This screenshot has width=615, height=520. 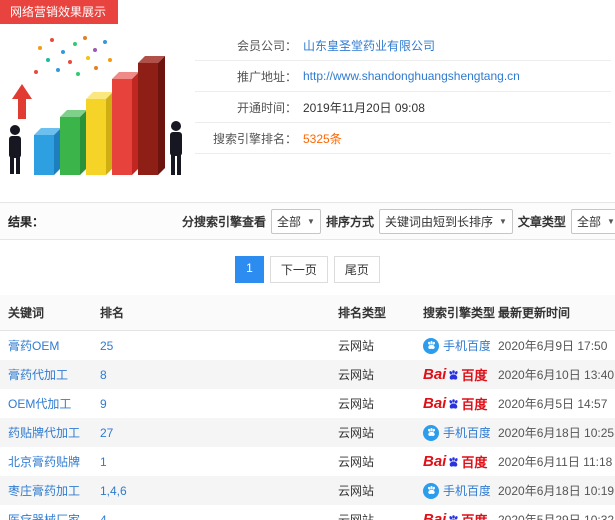 What do you see at coordinates (307, 346) in the screenshot?
I see `table-row: 膏药OEM 25 云网站 手机百度 2020年6月9日 17:50` at bounding box center [307, 346].